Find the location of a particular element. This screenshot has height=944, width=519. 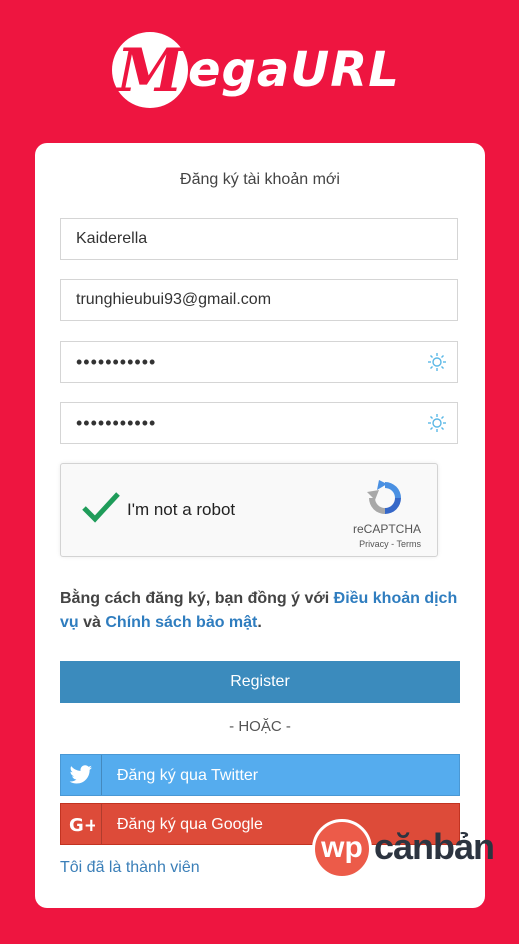

google-plus-icon: G+ is located at coordinates (81, 824).